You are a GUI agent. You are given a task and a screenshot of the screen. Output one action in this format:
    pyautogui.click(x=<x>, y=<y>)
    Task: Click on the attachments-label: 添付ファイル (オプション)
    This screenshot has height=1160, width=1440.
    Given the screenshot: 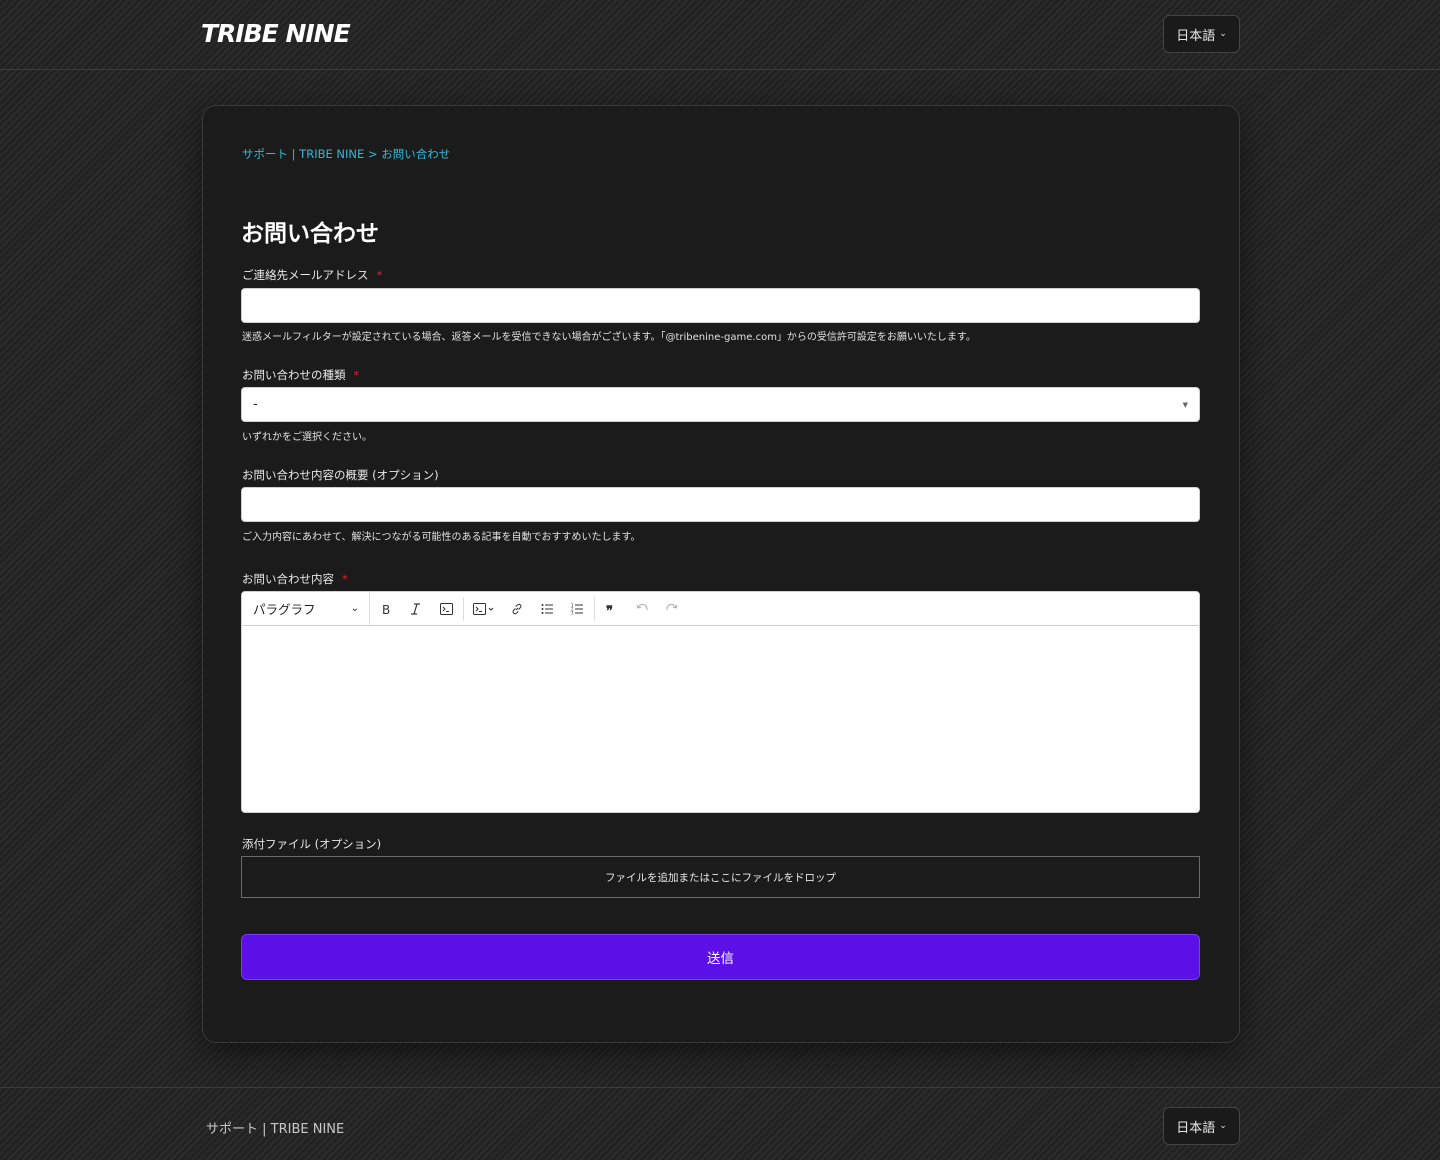 What is the action you would take?
    pyautogui.click(x=312, y=844)
    